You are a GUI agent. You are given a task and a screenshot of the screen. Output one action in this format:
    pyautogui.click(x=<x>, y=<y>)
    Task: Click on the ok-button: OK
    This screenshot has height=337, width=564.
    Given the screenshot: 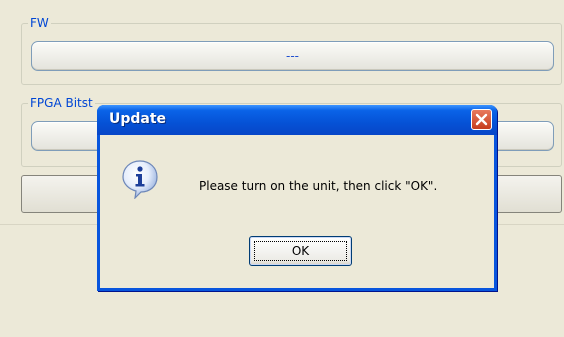 What is the action you would take?
    pyautogui.click(x=300, y=251)
    